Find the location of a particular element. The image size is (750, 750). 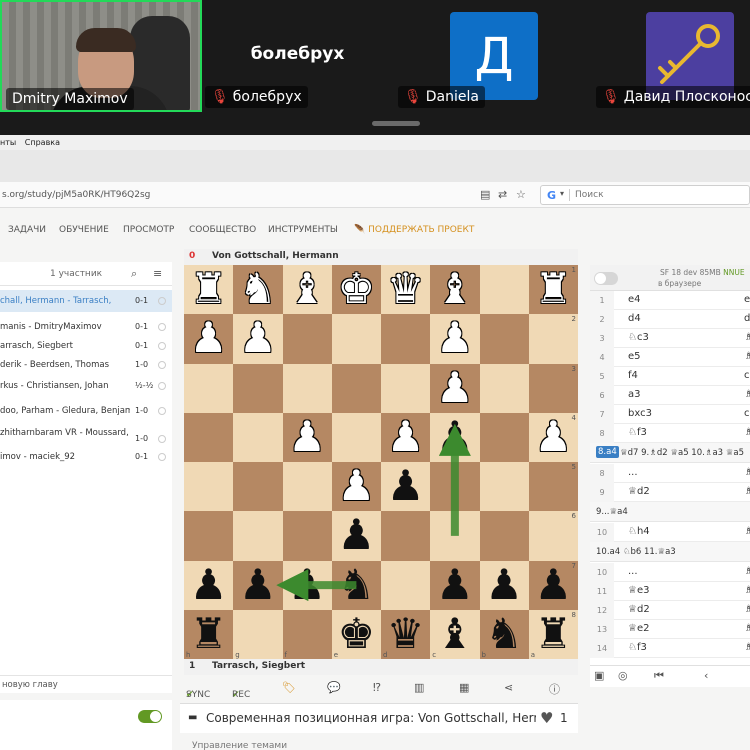

black-move: d is located at coordinates (747, 318).